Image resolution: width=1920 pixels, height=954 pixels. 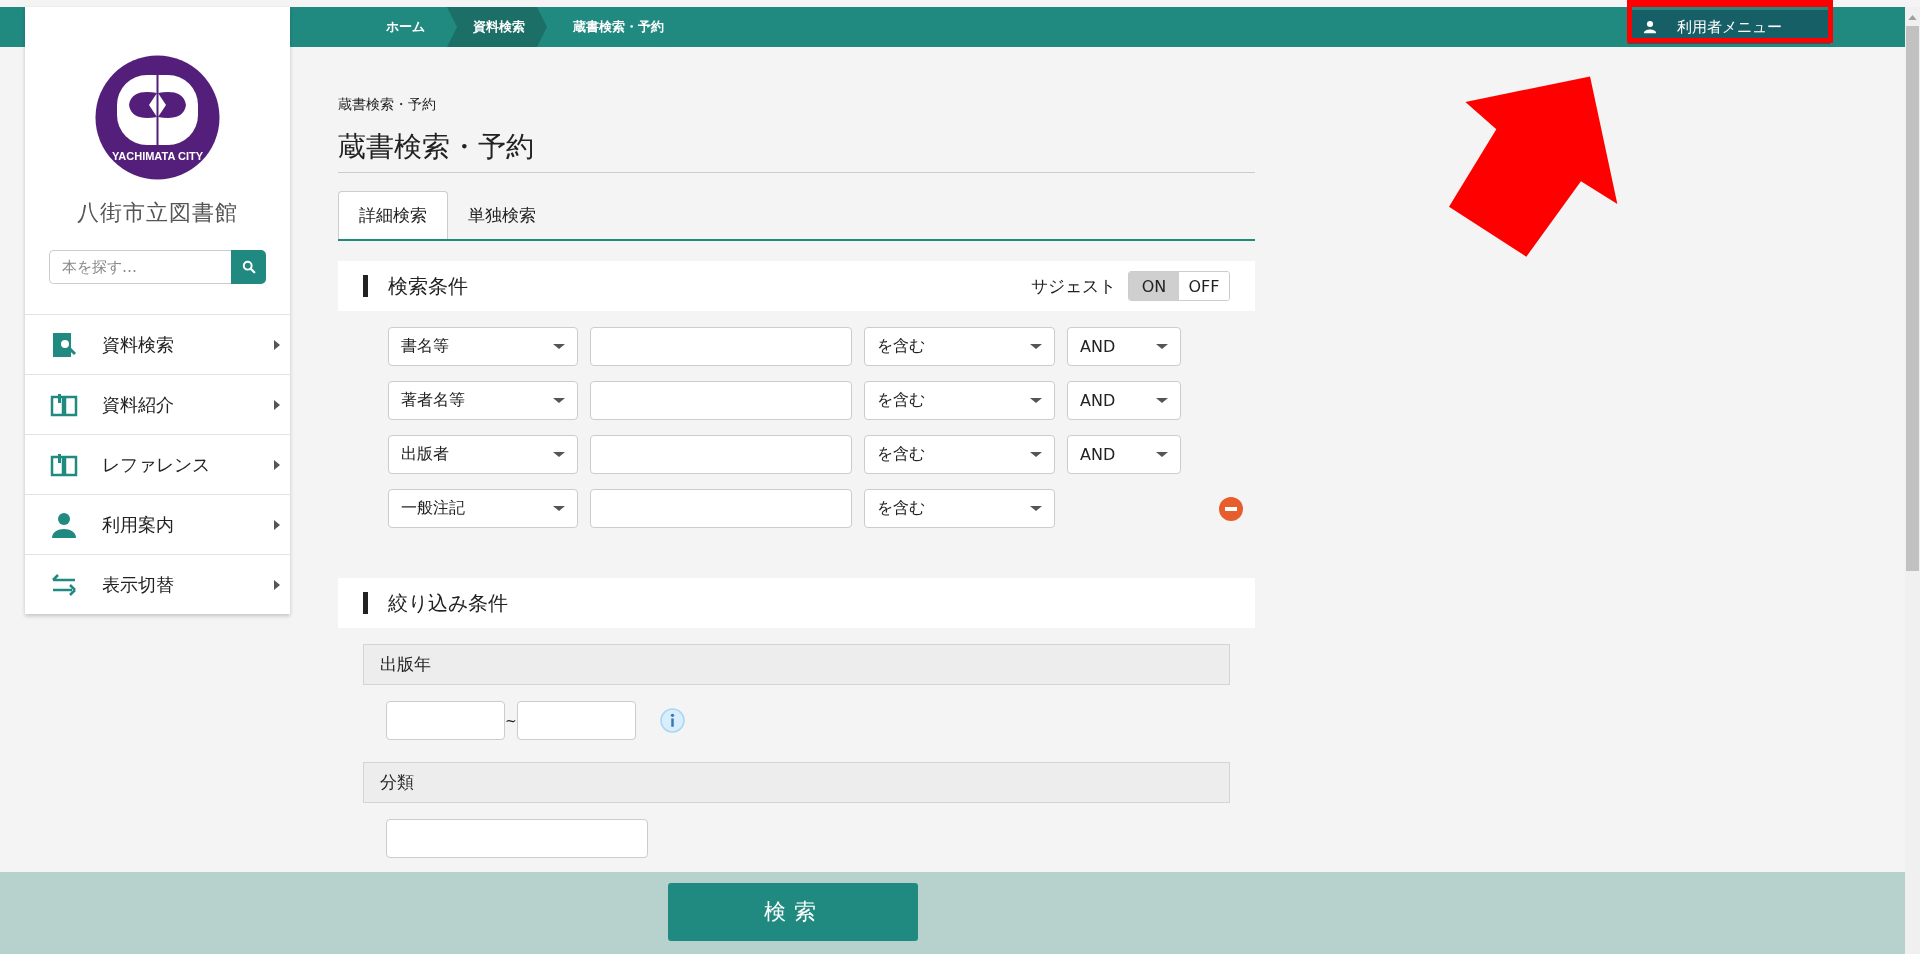 I want to click on search-button: 検索, so click(x=793, y=912).